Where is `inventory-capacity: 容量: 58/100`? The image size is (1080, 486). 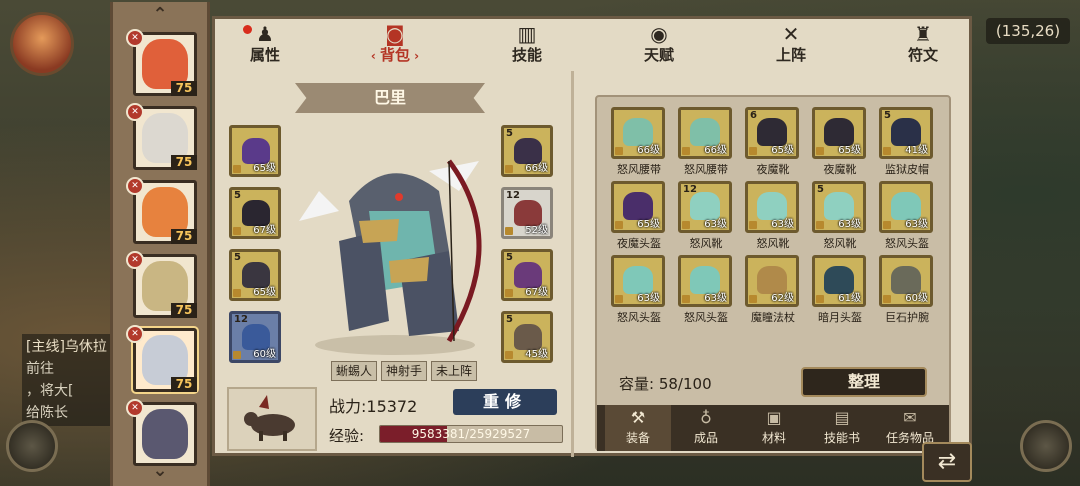 inventory-capacity: 容量: 58/100 is located at coordinates (665, 383).